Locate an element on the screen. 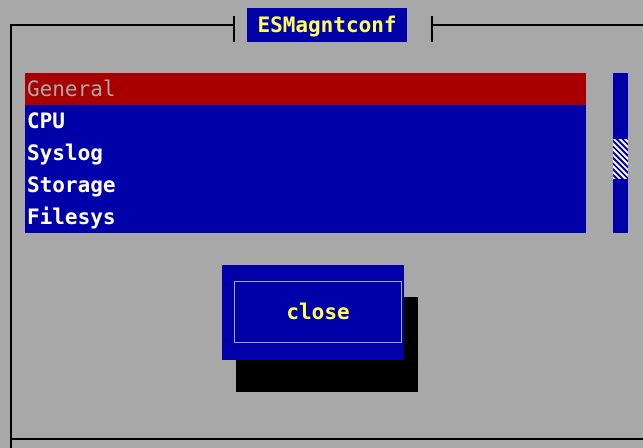 The image size is (643, 448). close-button: close is located at coordinates (313, 312).